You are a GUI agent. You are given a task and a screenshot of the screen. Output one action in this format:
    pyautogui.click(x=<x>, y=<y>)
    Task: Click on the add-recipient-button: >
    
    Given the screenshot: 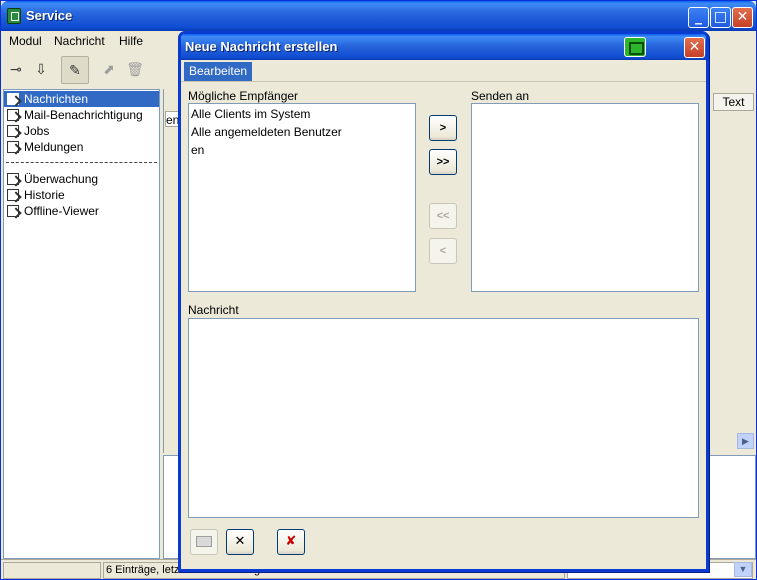 What is the action you would take?
    pyautogui.click(x=443, y=128)
    